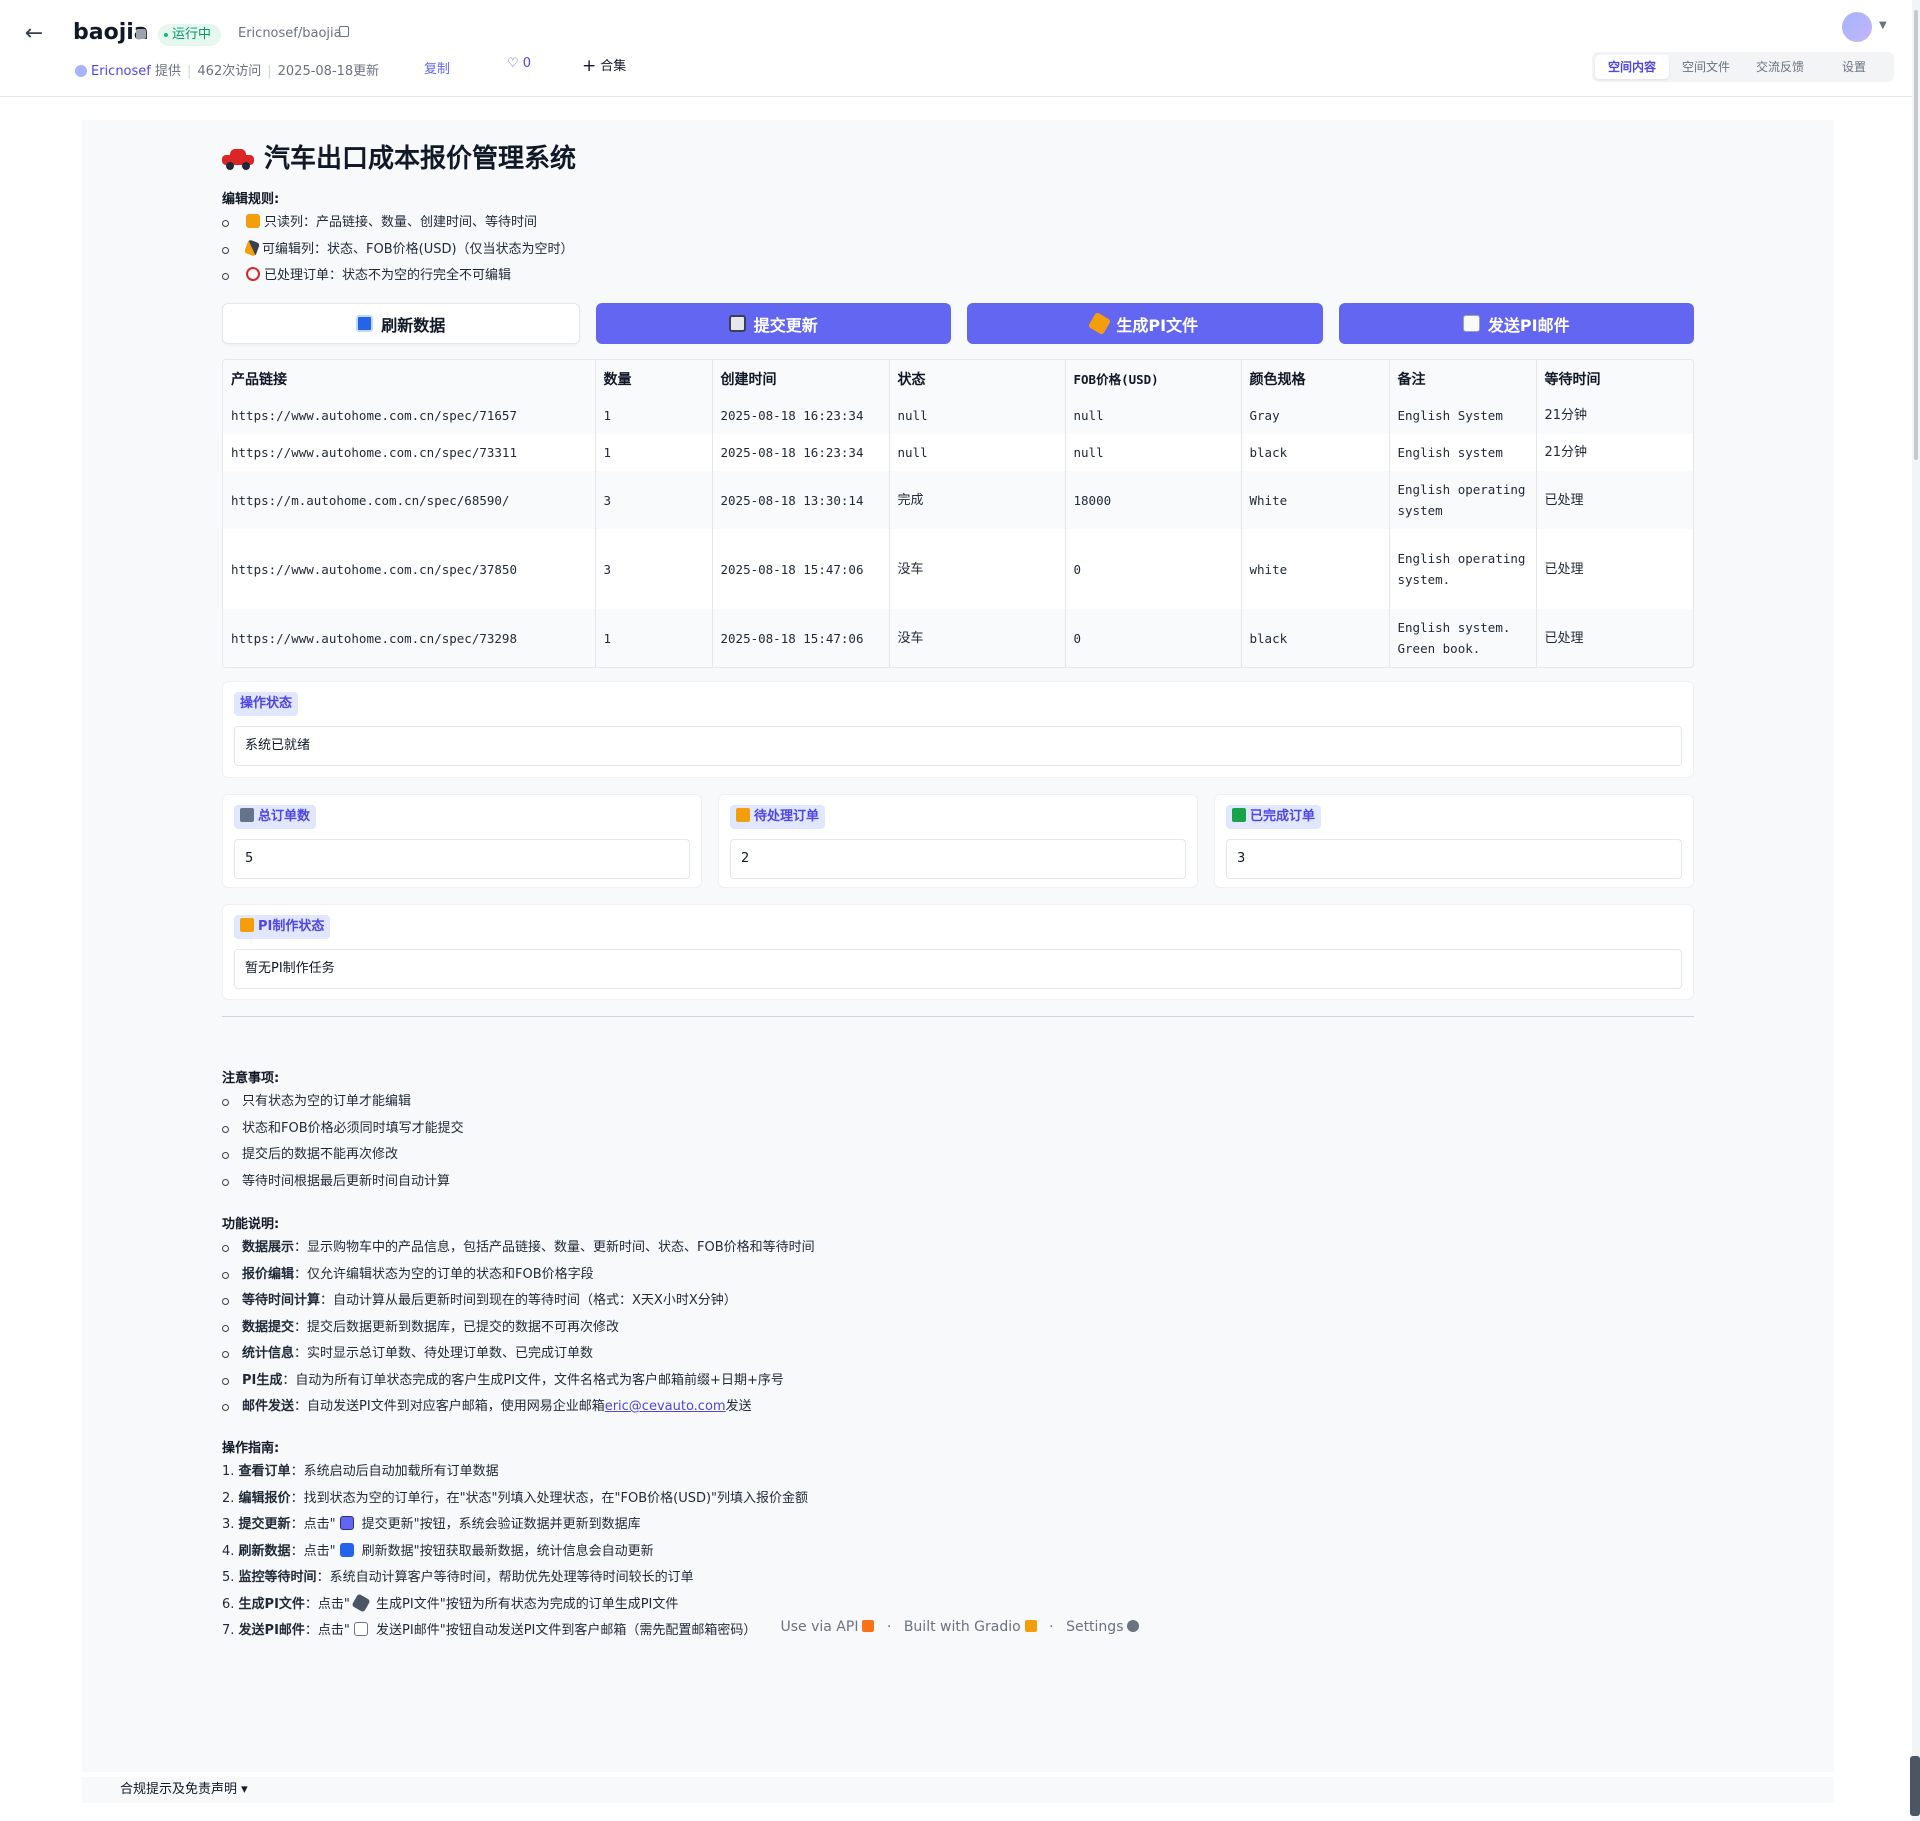  What do you see at coordinates (1854, 67) in the screenshot?
I see `tab-settings: 设置` at bounding box center [1854, 67].